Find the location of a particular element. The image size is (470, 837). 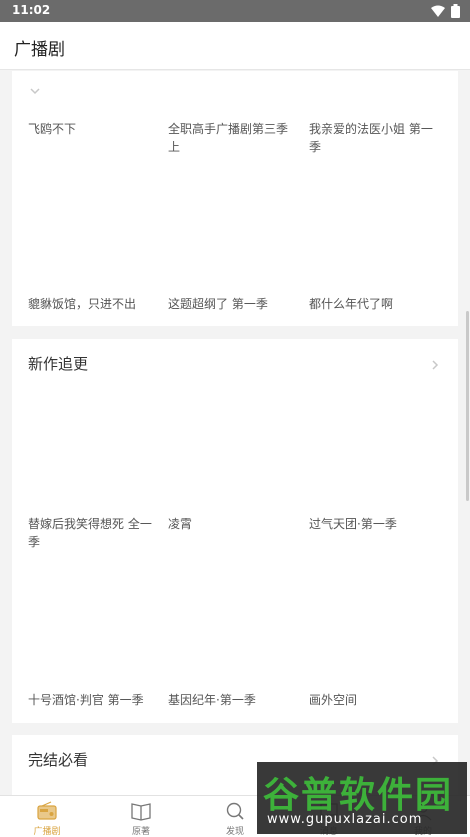

drama-item: 基因纪年·第一季 is located at coordinates (233, 700).